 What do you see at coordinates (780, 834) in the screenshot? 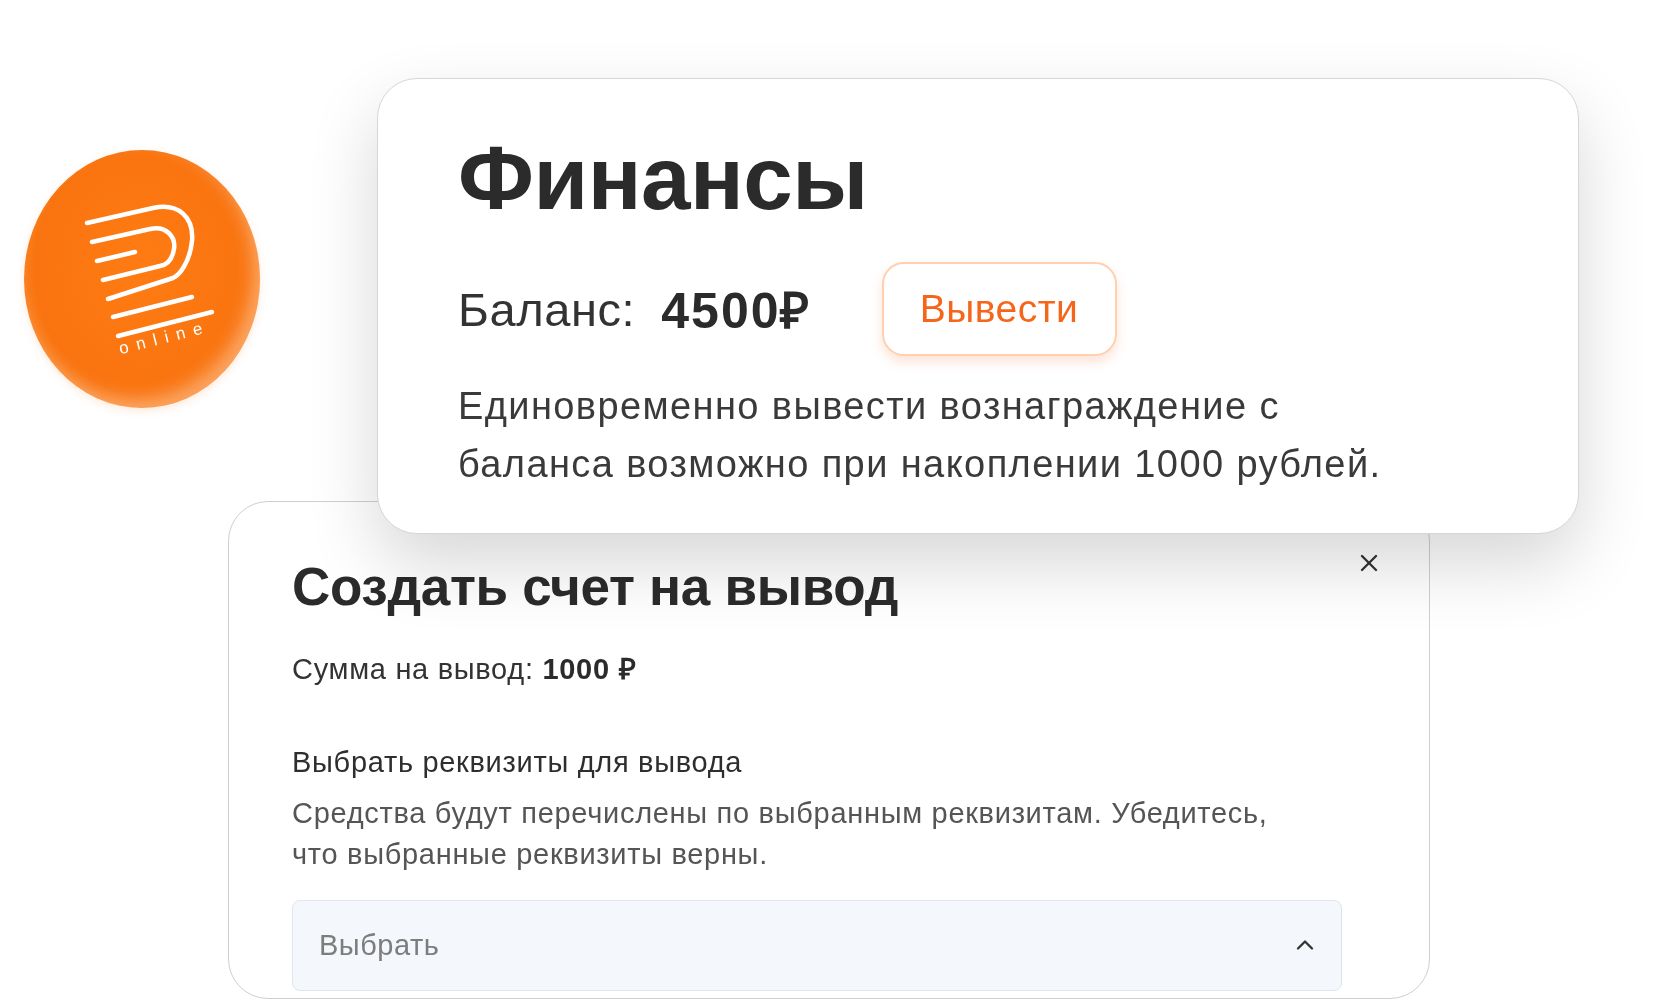
I see `requisites-hint: Средства будут перечислены по выбранным реквизитам. Убедитесь, что выбранные реквизиты верны.` at bounding box center [780, 834].